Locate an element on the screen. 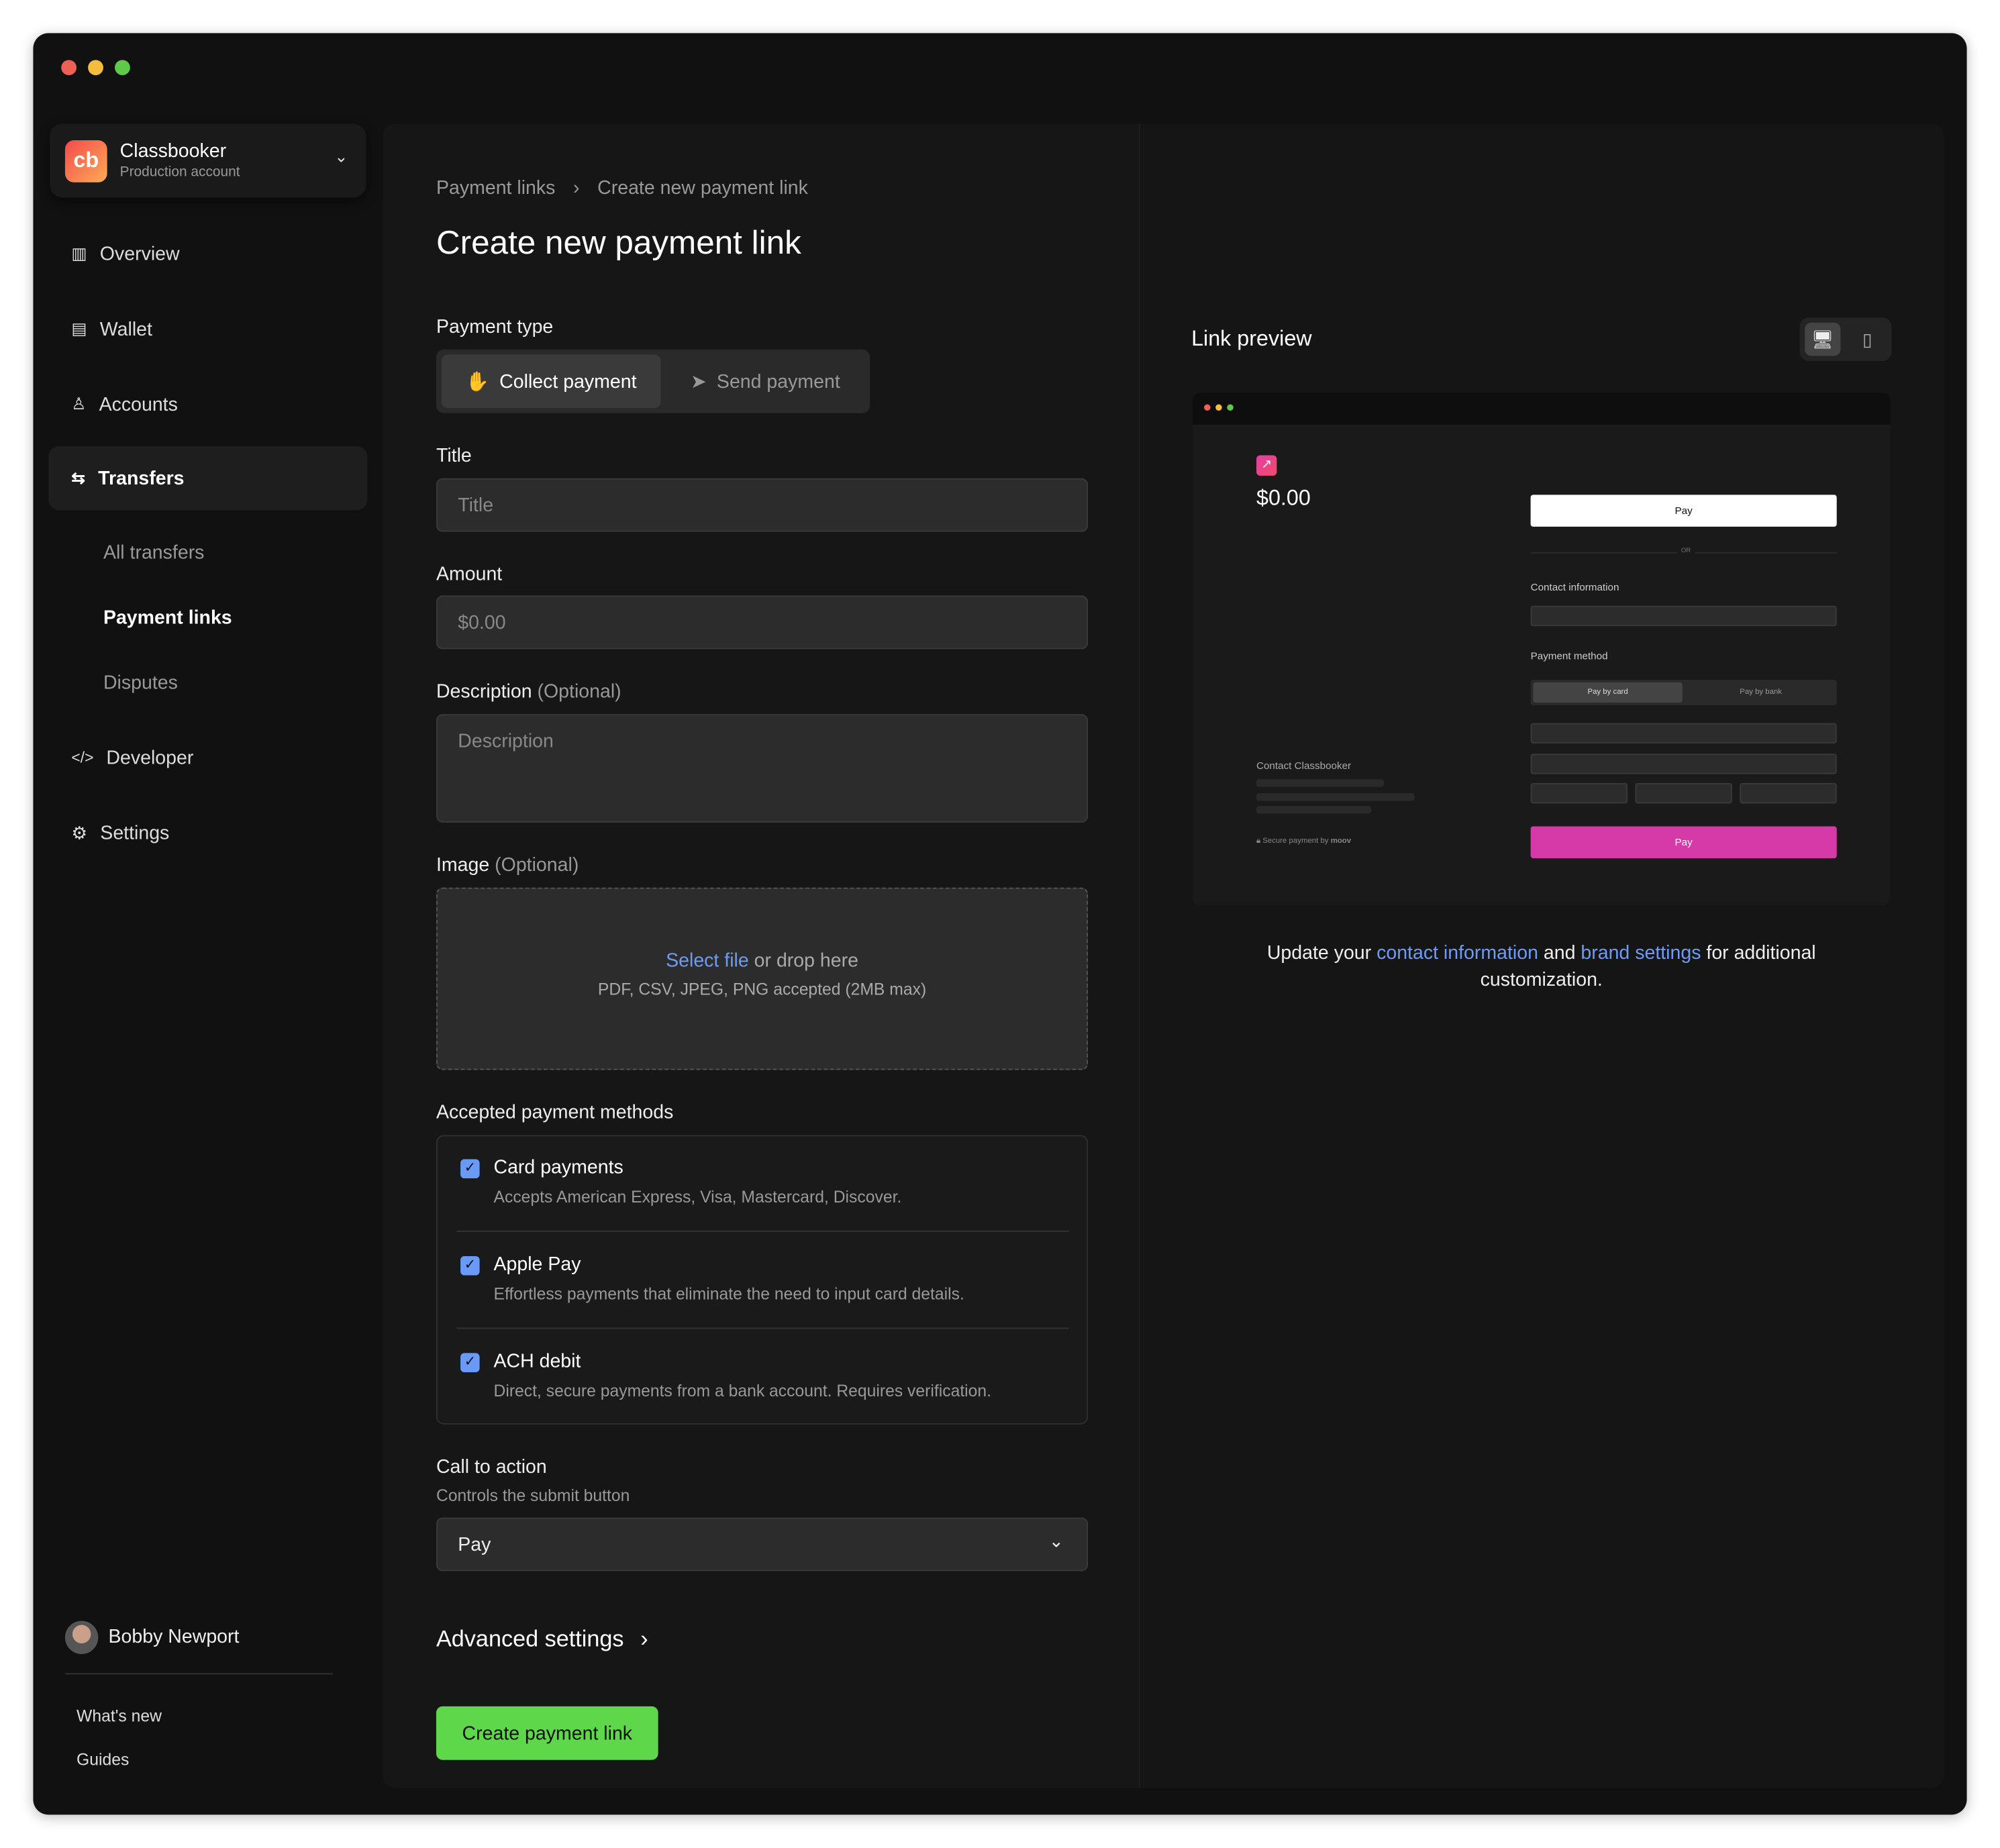 This screenshot has width=2000, height=1848. pay-by-bank-tab: Pay by bank is located at coordinates (1761, 692).